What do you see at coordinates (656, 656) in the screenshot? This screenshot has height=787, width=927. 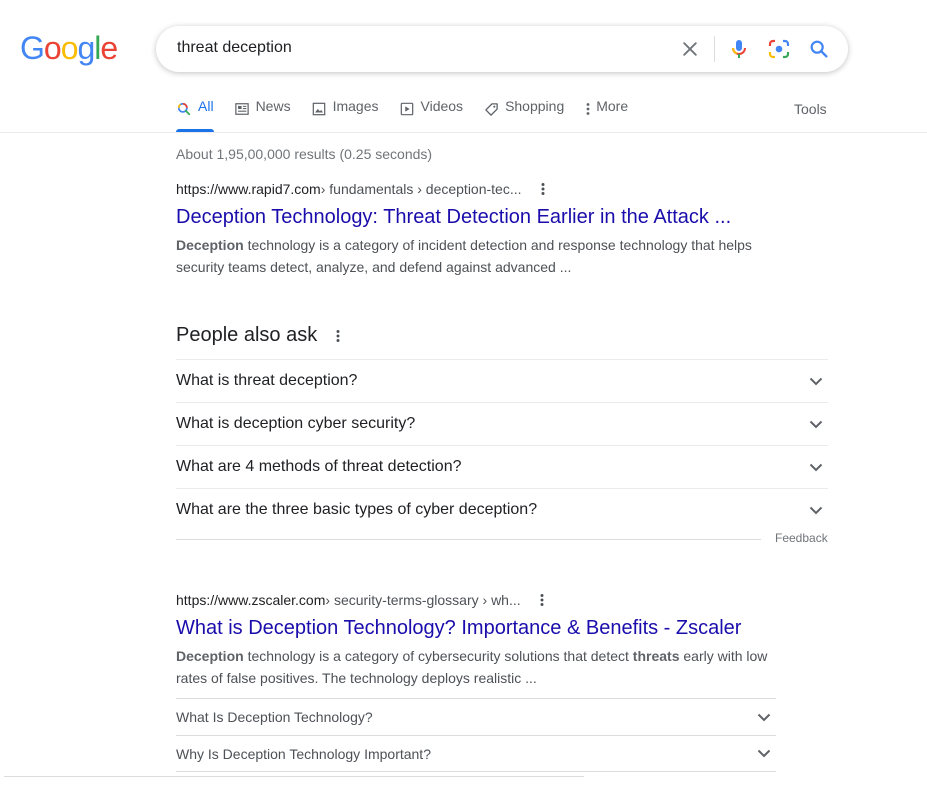 I see `snippet-highlight: threats` at bounding box center [656, 656].